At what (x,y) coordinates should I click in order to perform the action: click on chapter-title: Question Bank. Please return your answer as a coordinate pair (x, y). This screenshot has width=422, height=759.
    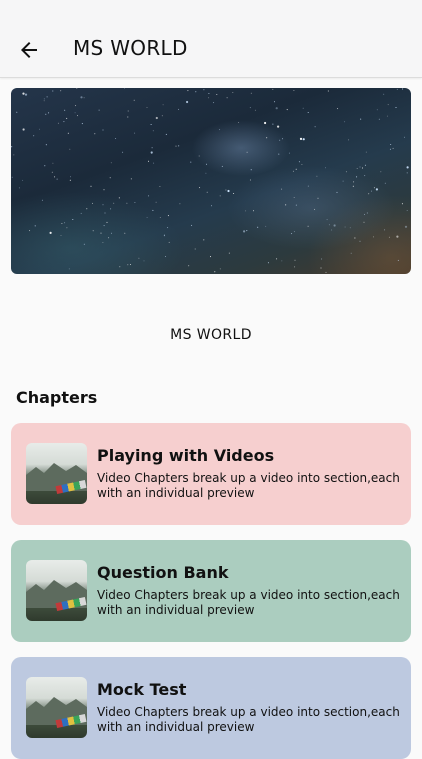
    Looking at the image, I should click on (163, 572).